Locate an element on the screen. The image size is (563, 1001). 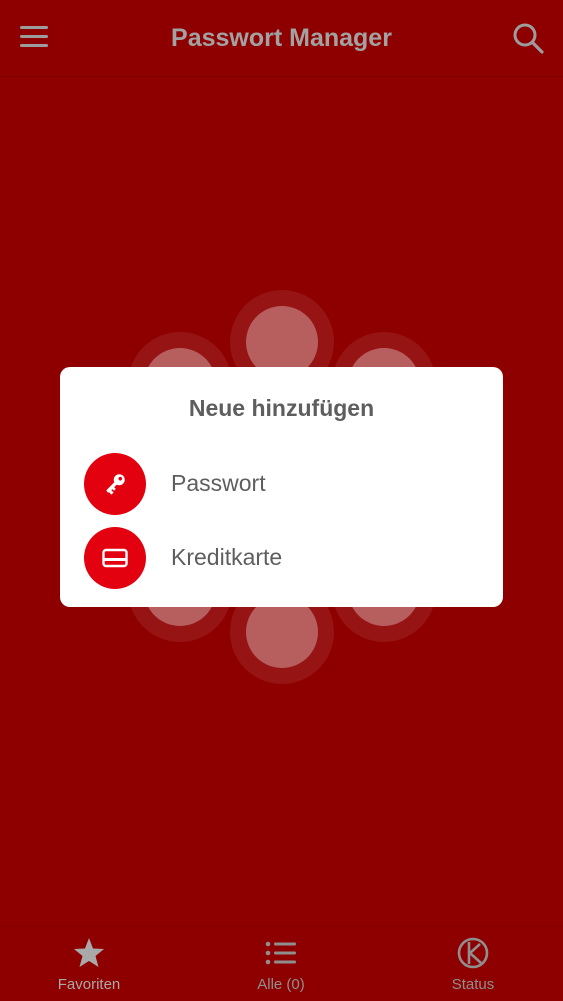
tab-alle: Alle (0) is located at coordinates (281, 964).